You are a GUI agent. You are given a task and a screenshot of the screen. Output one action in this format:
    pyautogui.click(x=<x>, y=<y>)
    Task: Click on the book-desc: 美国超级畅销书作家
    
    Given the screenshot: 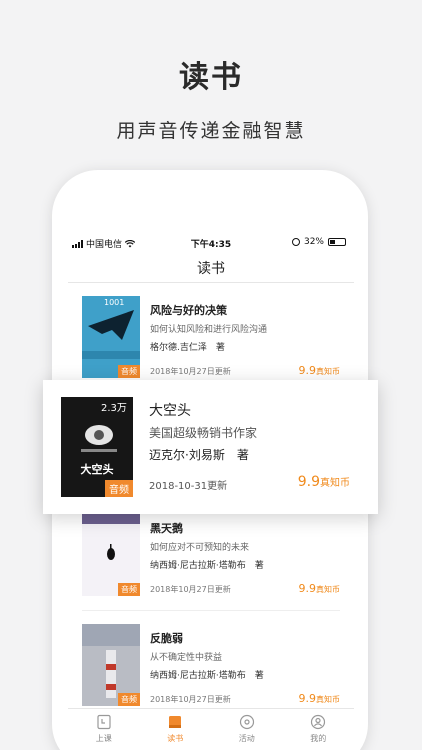 What is the action you would take?
    pyautogui.click(x=203, y=433)
    